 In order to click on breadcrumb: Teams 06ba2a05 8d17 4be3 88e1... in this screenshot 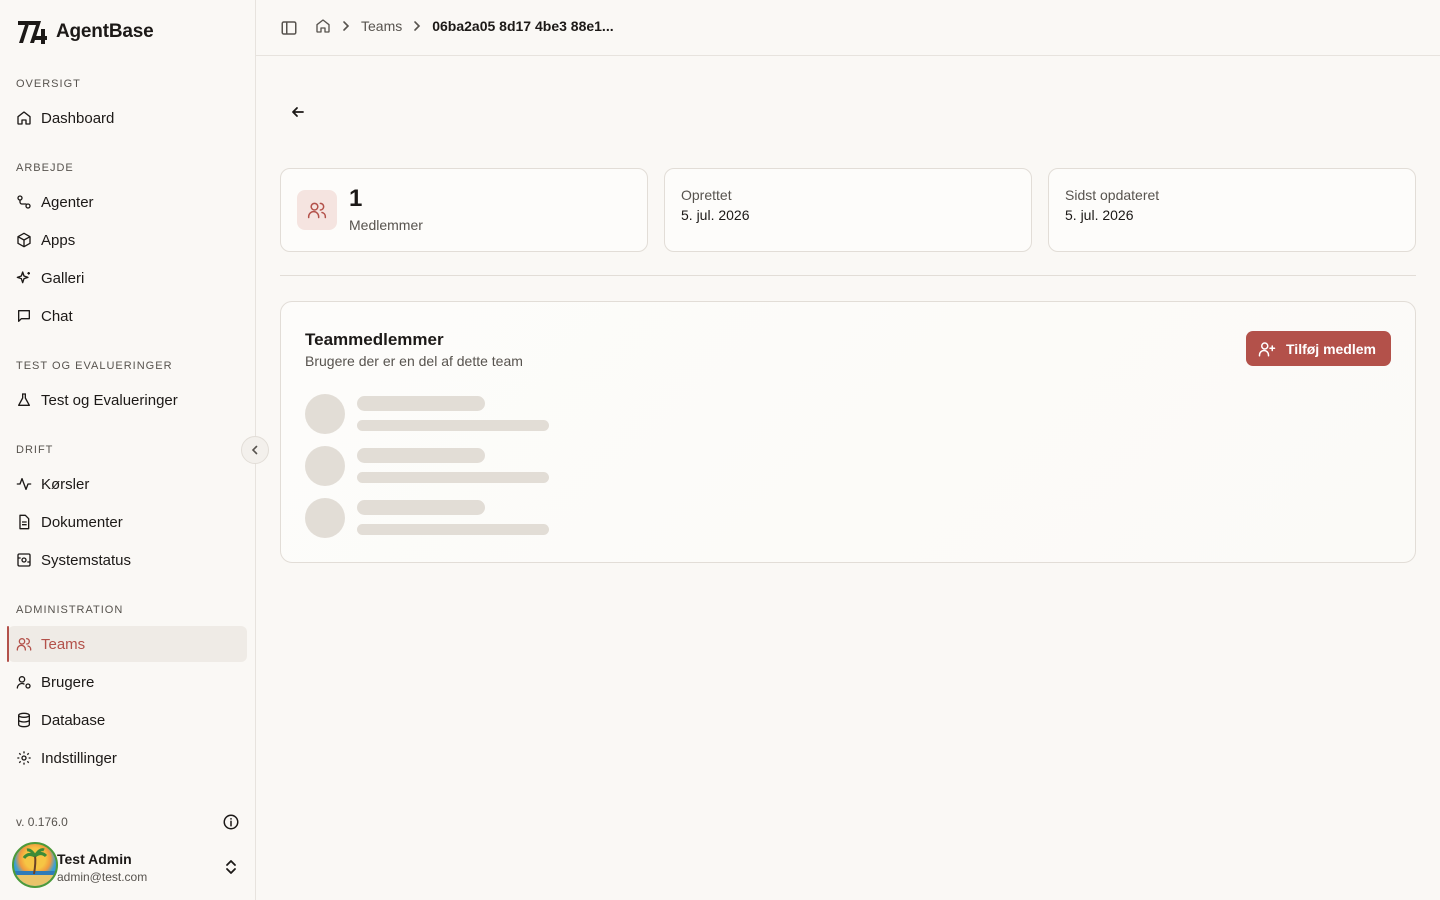, I will do `click(464, 26)`.